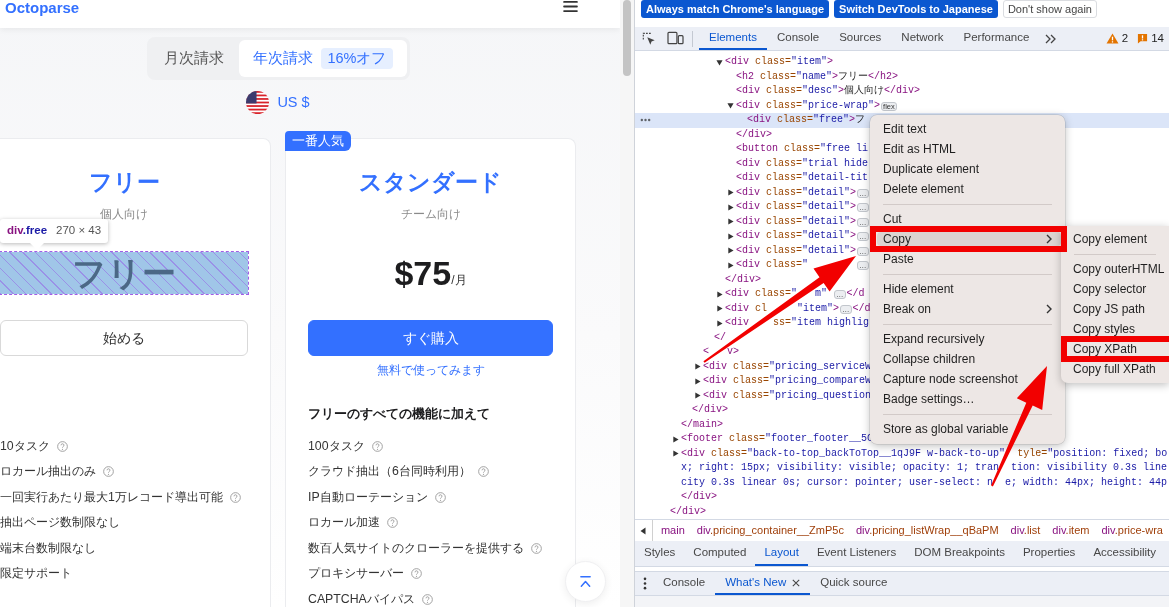 Image resolution: width=1169 pixels, height=607 pixels. Describe the element at coordinates (357, 58) in the screenshot. I see `discount-badge: 16%オフ` at that location.